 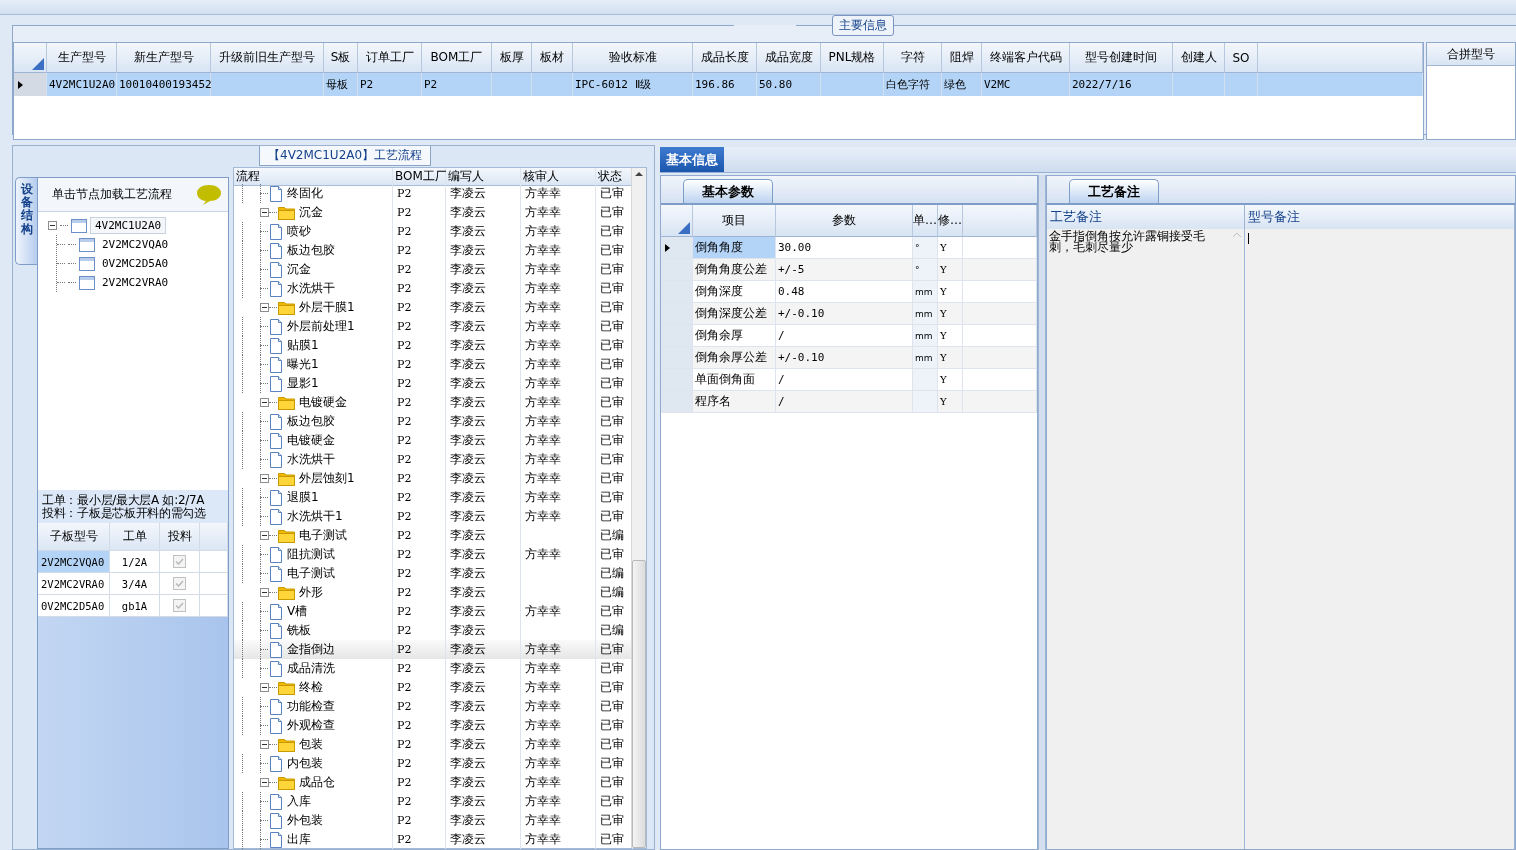 What do you see at coordinates (74, 537) in the screenshot?
I see `column-header: 子板型号` at bounding box center [74, 537].